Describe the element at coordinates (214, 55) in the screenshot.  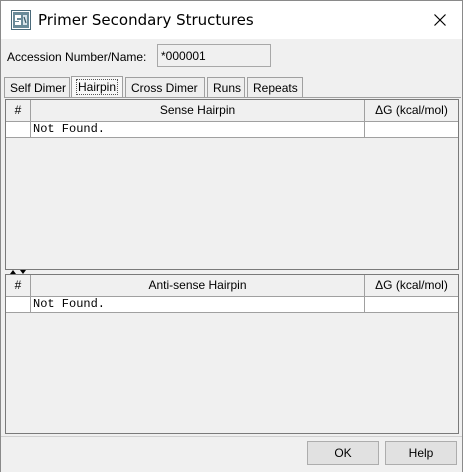
I see `accession-field` at that location.